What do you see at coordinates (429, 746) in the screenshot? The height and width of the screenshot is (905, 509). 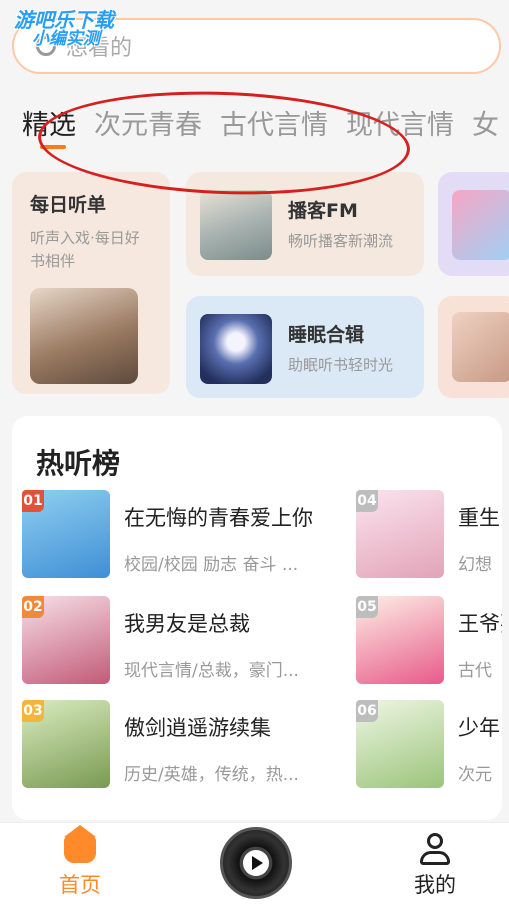 I see `hot-list-item: 06 少年 次元` at bounding box center [429, 746].